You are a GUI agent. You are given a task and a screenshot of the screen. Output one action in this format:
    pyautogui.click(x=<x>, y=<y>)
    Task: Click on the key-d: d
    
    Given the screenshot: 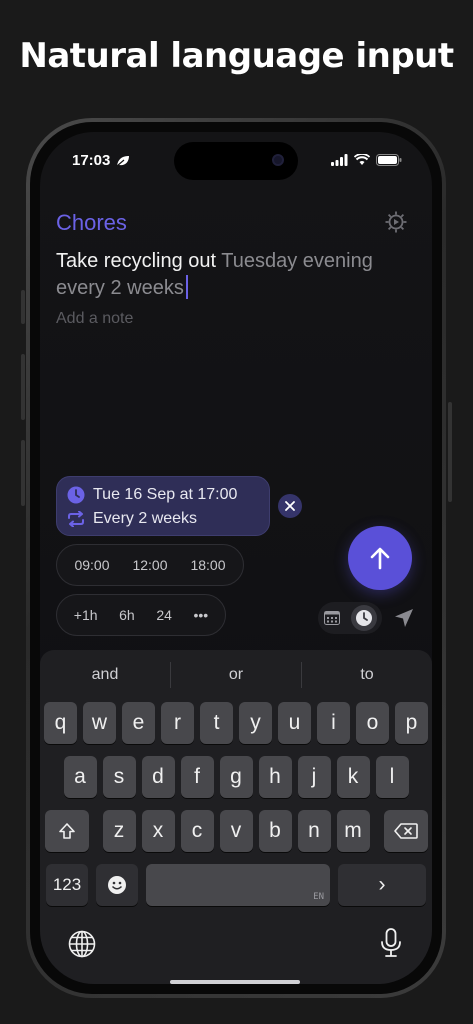 What is the action you would take?
    pyautogui.click(x=158, y=777)
    